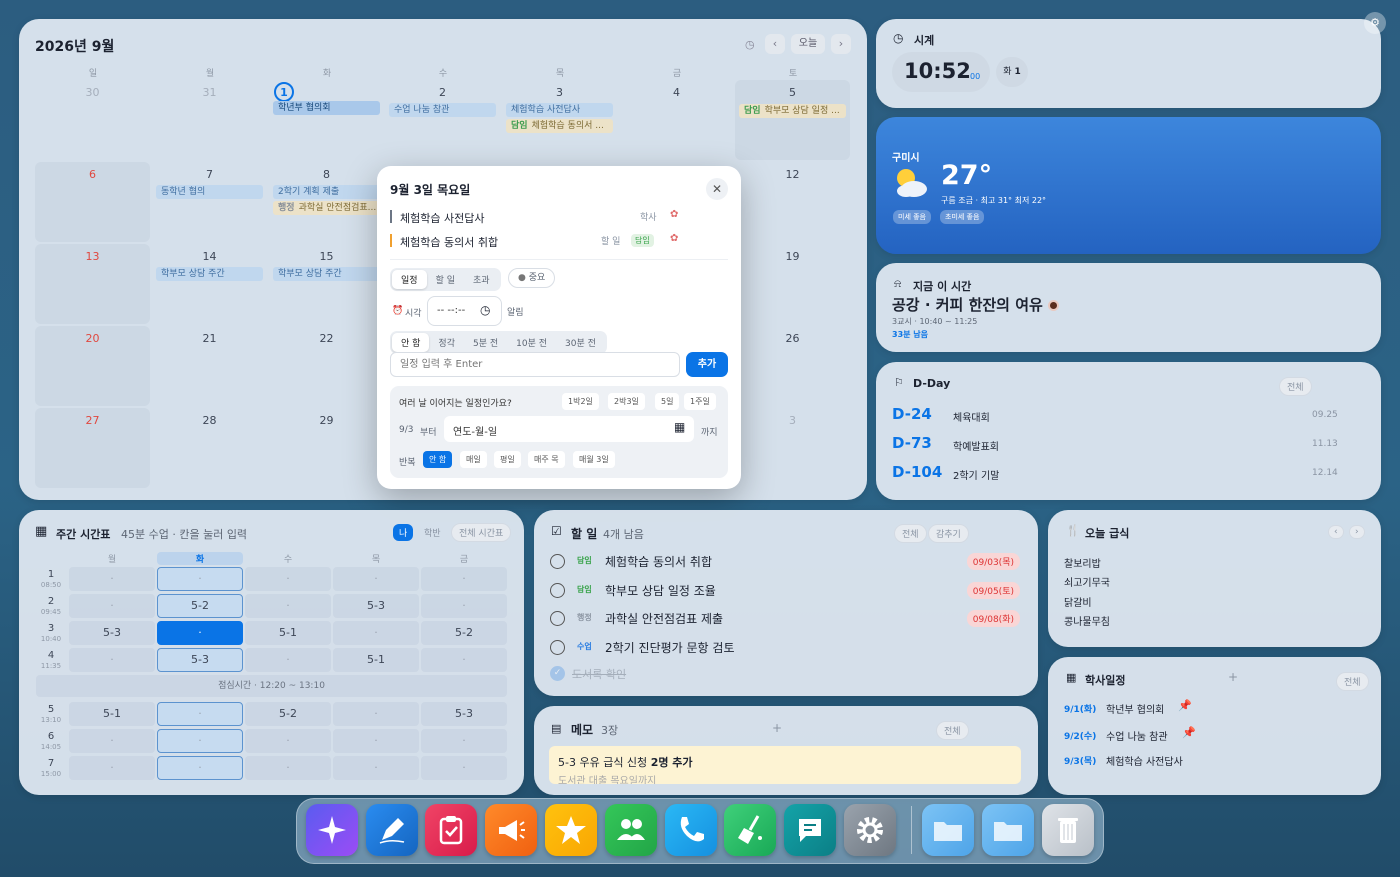 The height and width of the screenshot is (877, 1400). What do you see at coordinates (511, 830) in the screenshot?
I see `app-notice-button` at bounding box center [511, 830].